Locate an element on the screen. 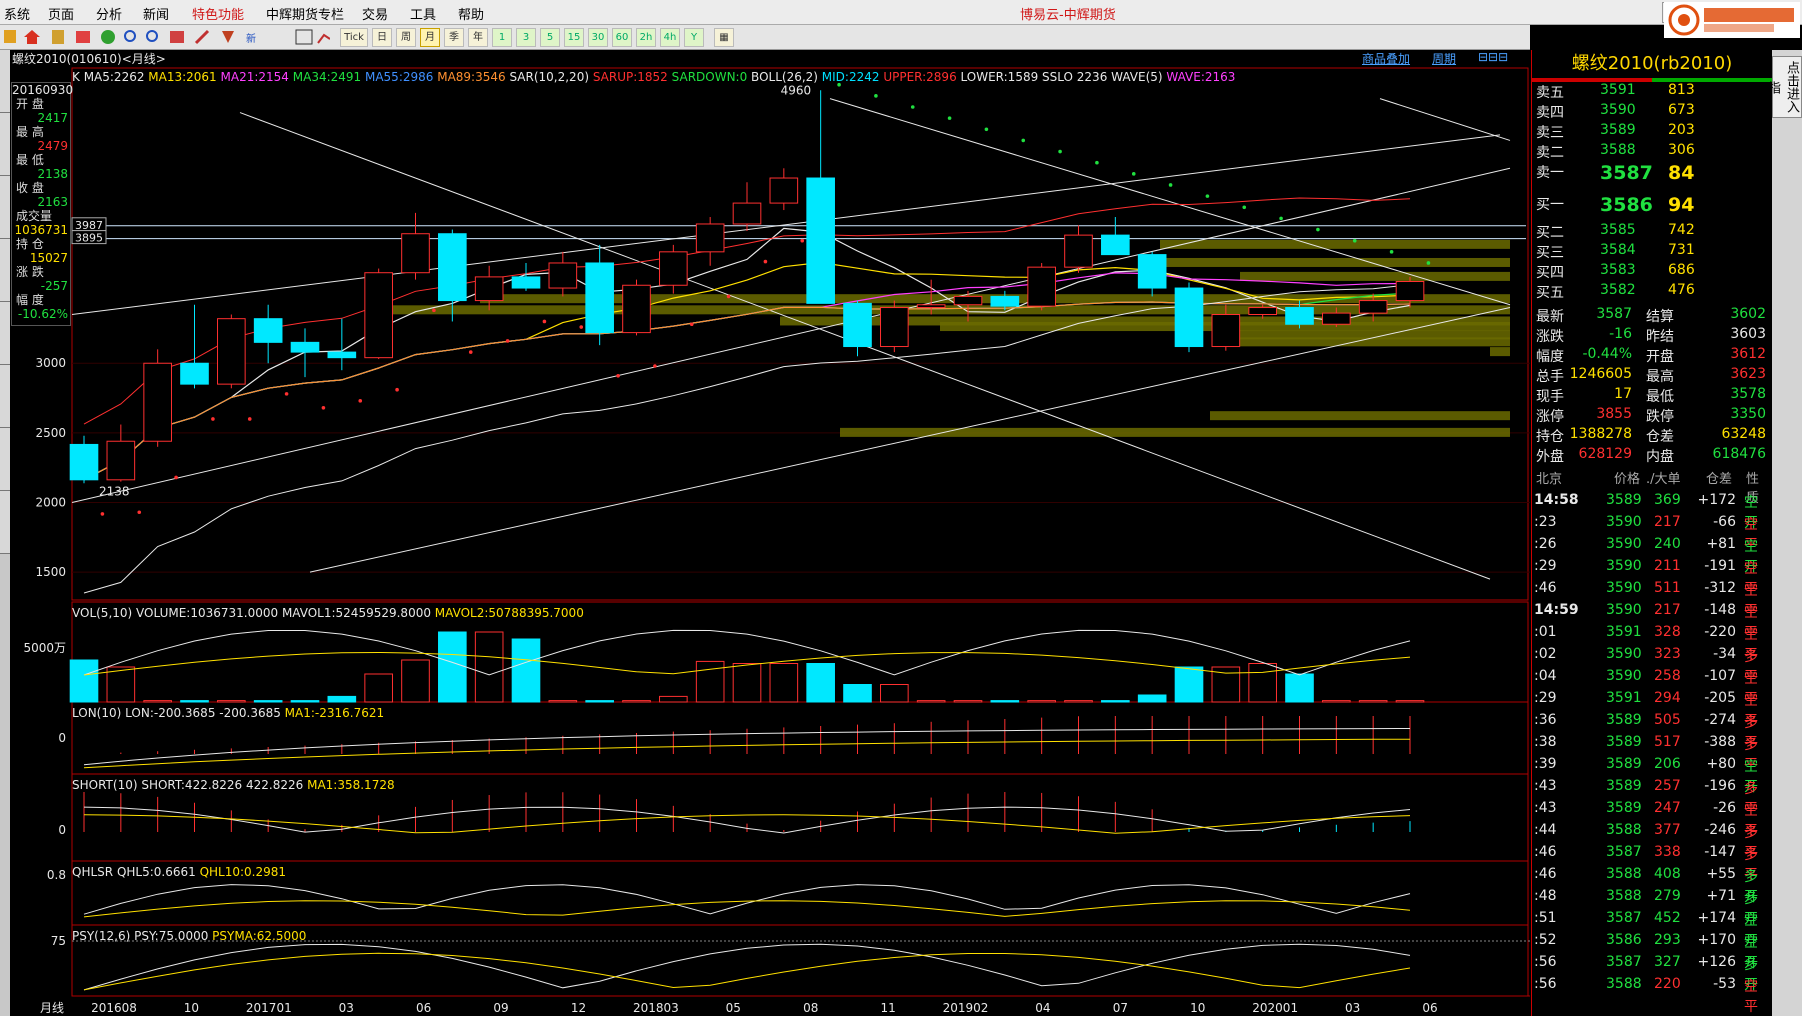 This screenshot has width=1802, height=1016. x-tick-label: 201608 is located at coordinates (114, 1008).